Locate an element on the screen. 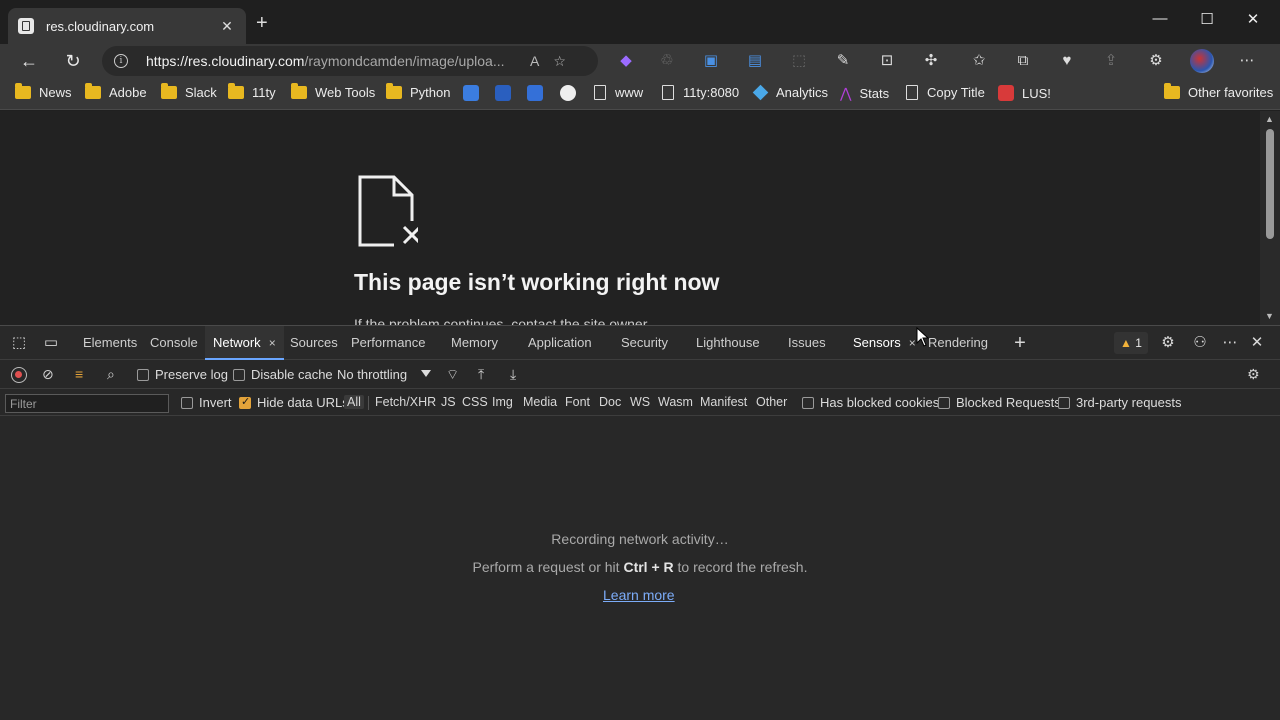 The width and height of the screenshot is (1280, 720). tab-elements: Elements is located at coordinates (110, 343).